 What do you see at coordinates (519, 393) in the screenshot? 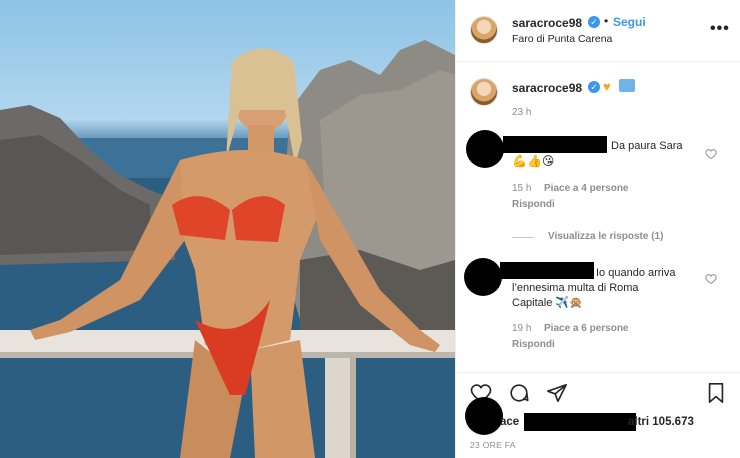
I see `comment-icon` at bounding box center [519, 393].